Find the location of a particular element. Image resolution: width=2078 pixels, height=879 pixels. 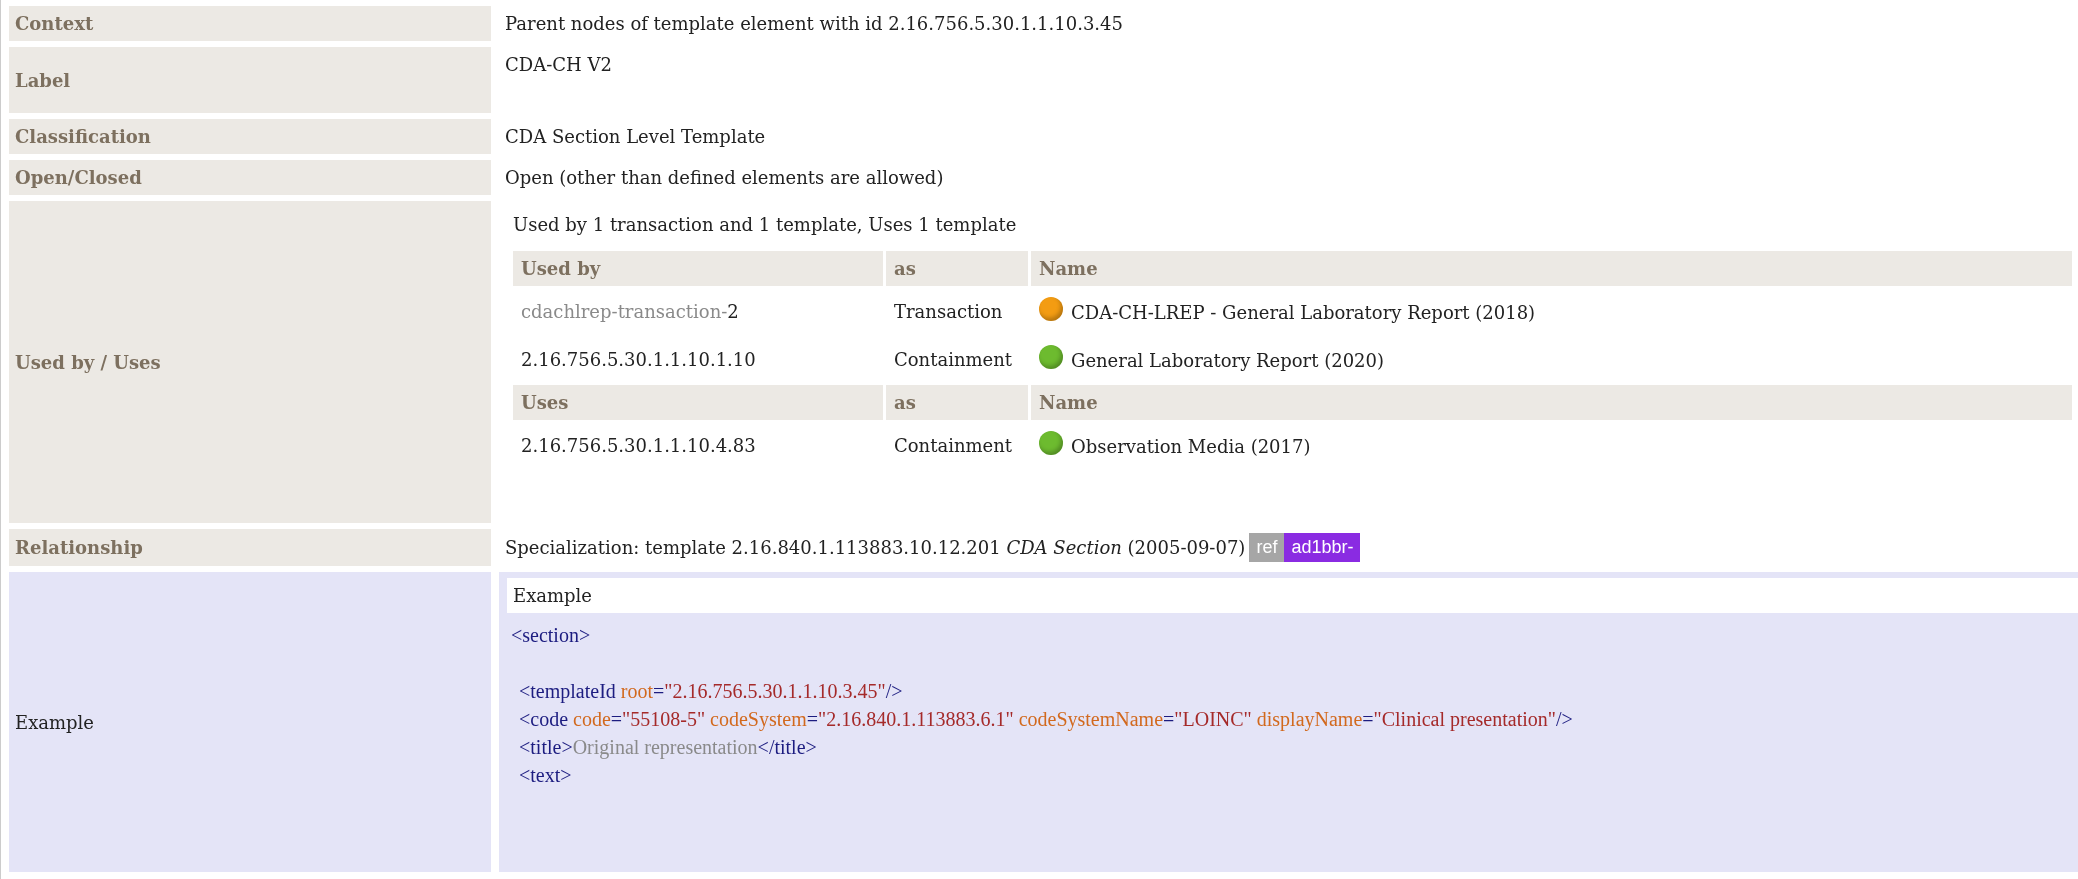

field-label: Context is located at coordinates (250, 23).